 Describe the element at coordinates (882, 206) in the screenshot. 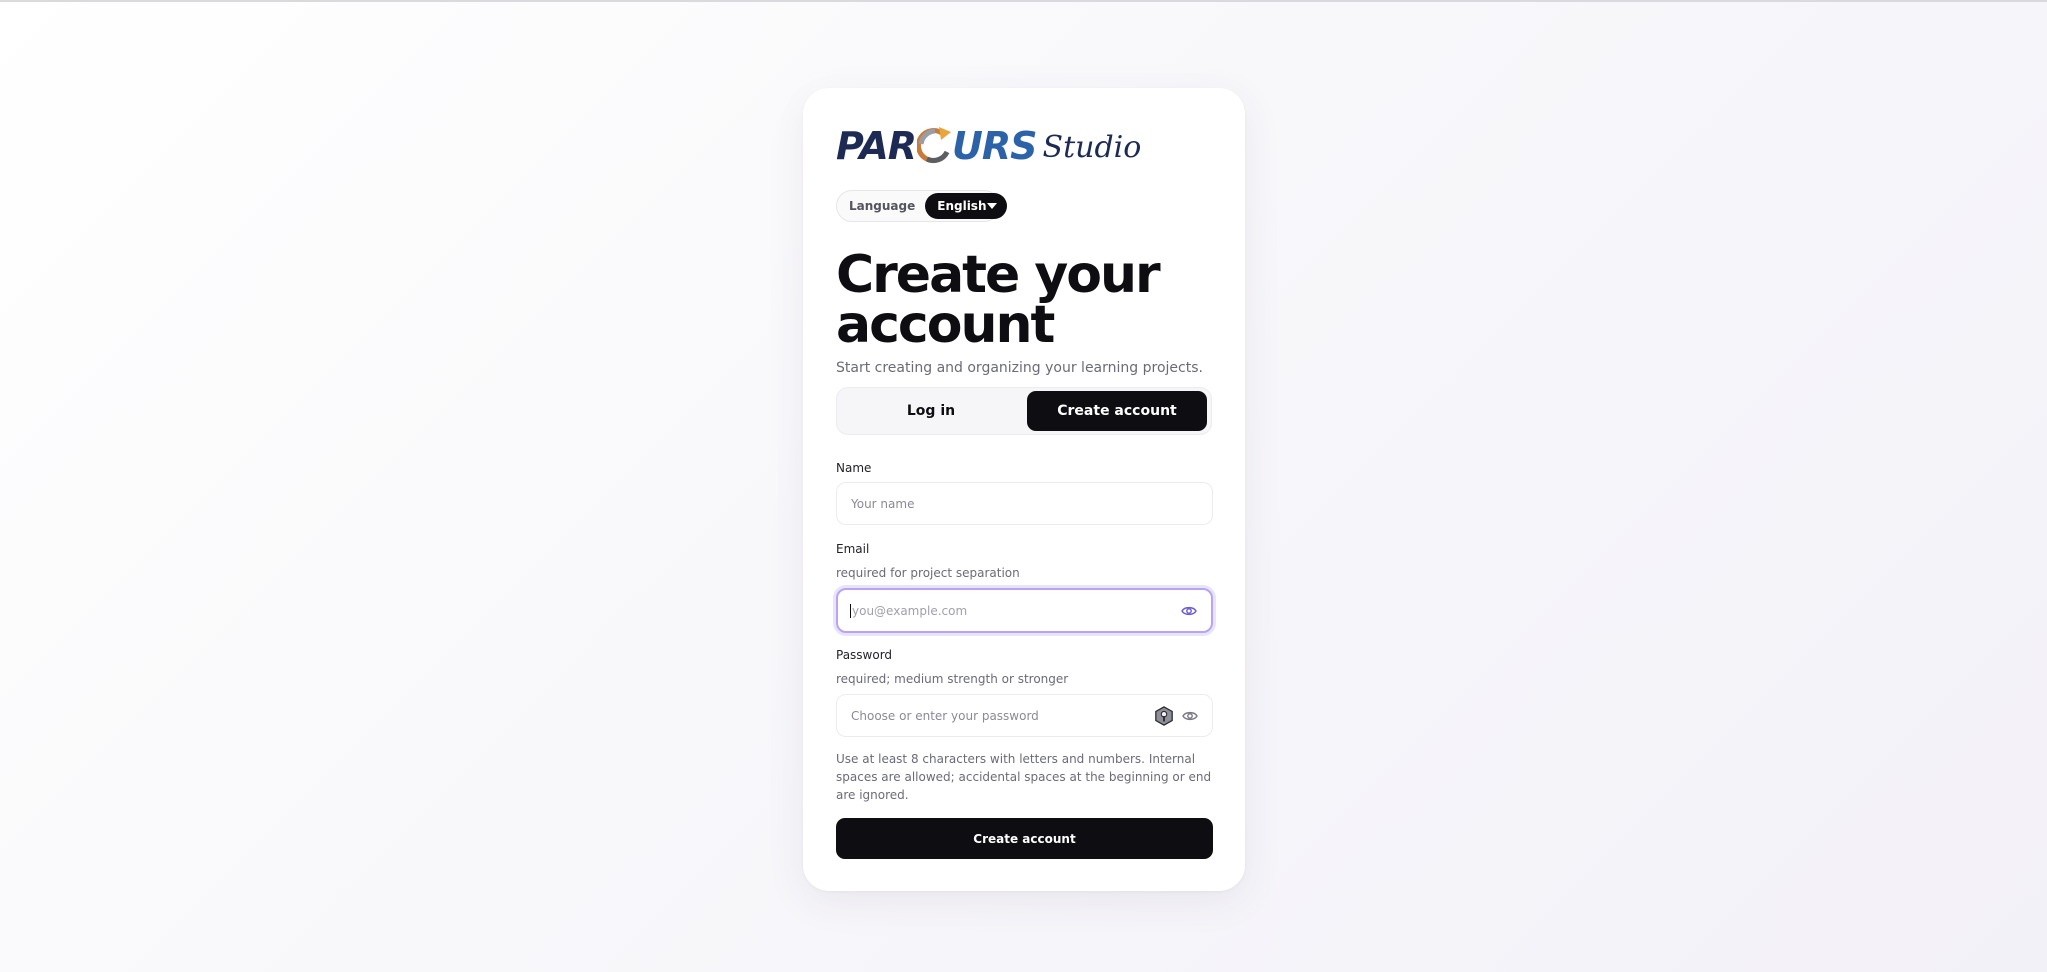

I see `language-label: Language` at that location.